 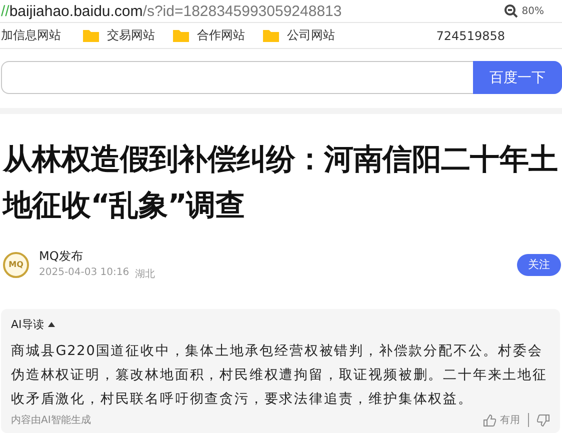 I want to click on caret-icon, so click(x=51, y=324).